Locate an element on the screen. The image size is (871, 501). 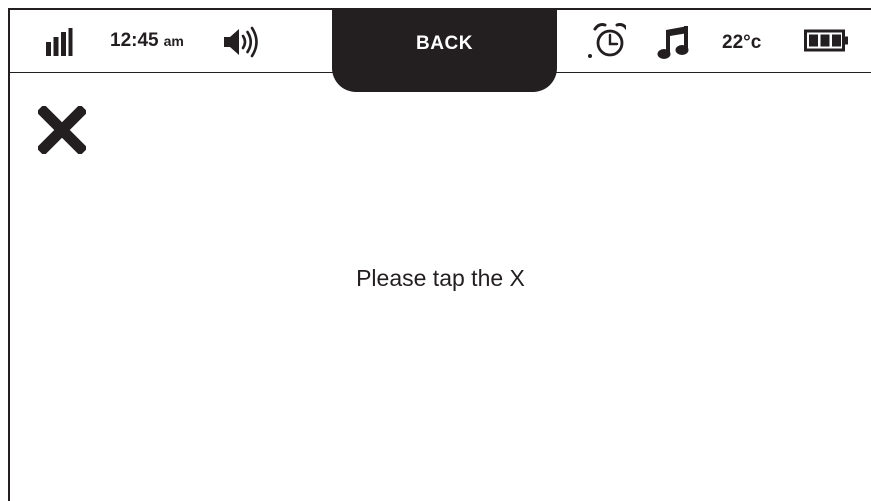
temperature-readout: 22°c is located at coordinates (742, 42).